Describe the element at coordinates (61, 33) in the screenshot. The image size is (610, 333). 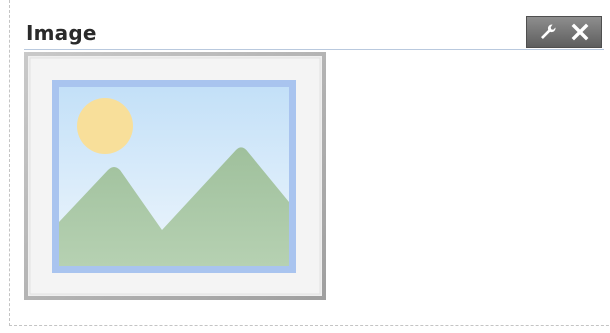
I see `web-part-title: Image` at that location.